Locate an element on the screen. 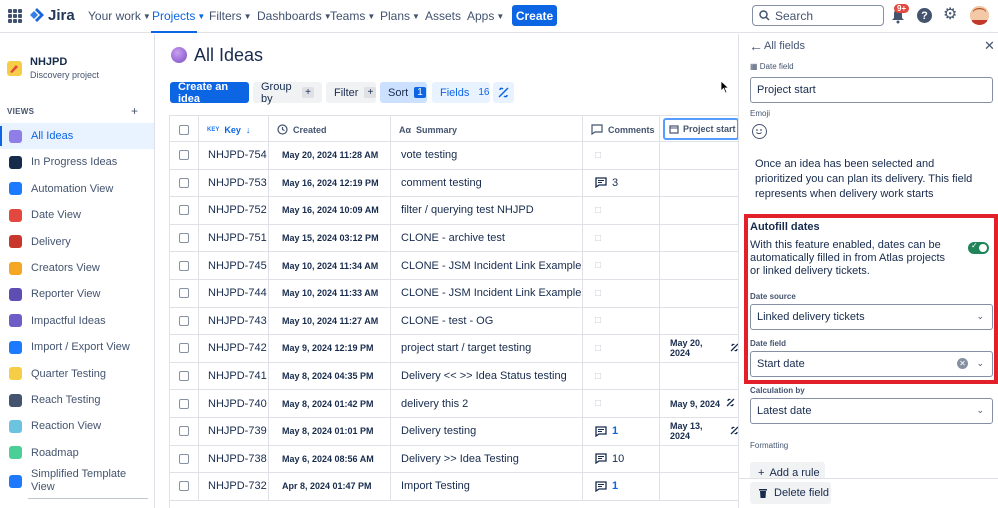 The height and width of the screenshot is (508, 998). idea-summary: Import Testing is located at coordinates (487, 486).